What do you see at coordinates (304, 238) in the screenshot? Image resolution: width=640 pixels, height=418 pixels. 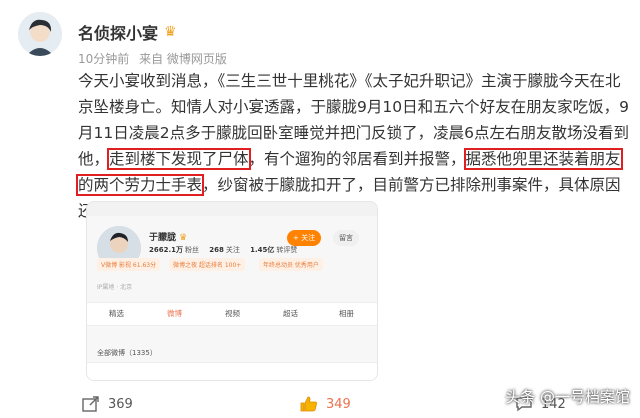 I see `embed-follow-button: + 关注` at bounding box center [304, 238].